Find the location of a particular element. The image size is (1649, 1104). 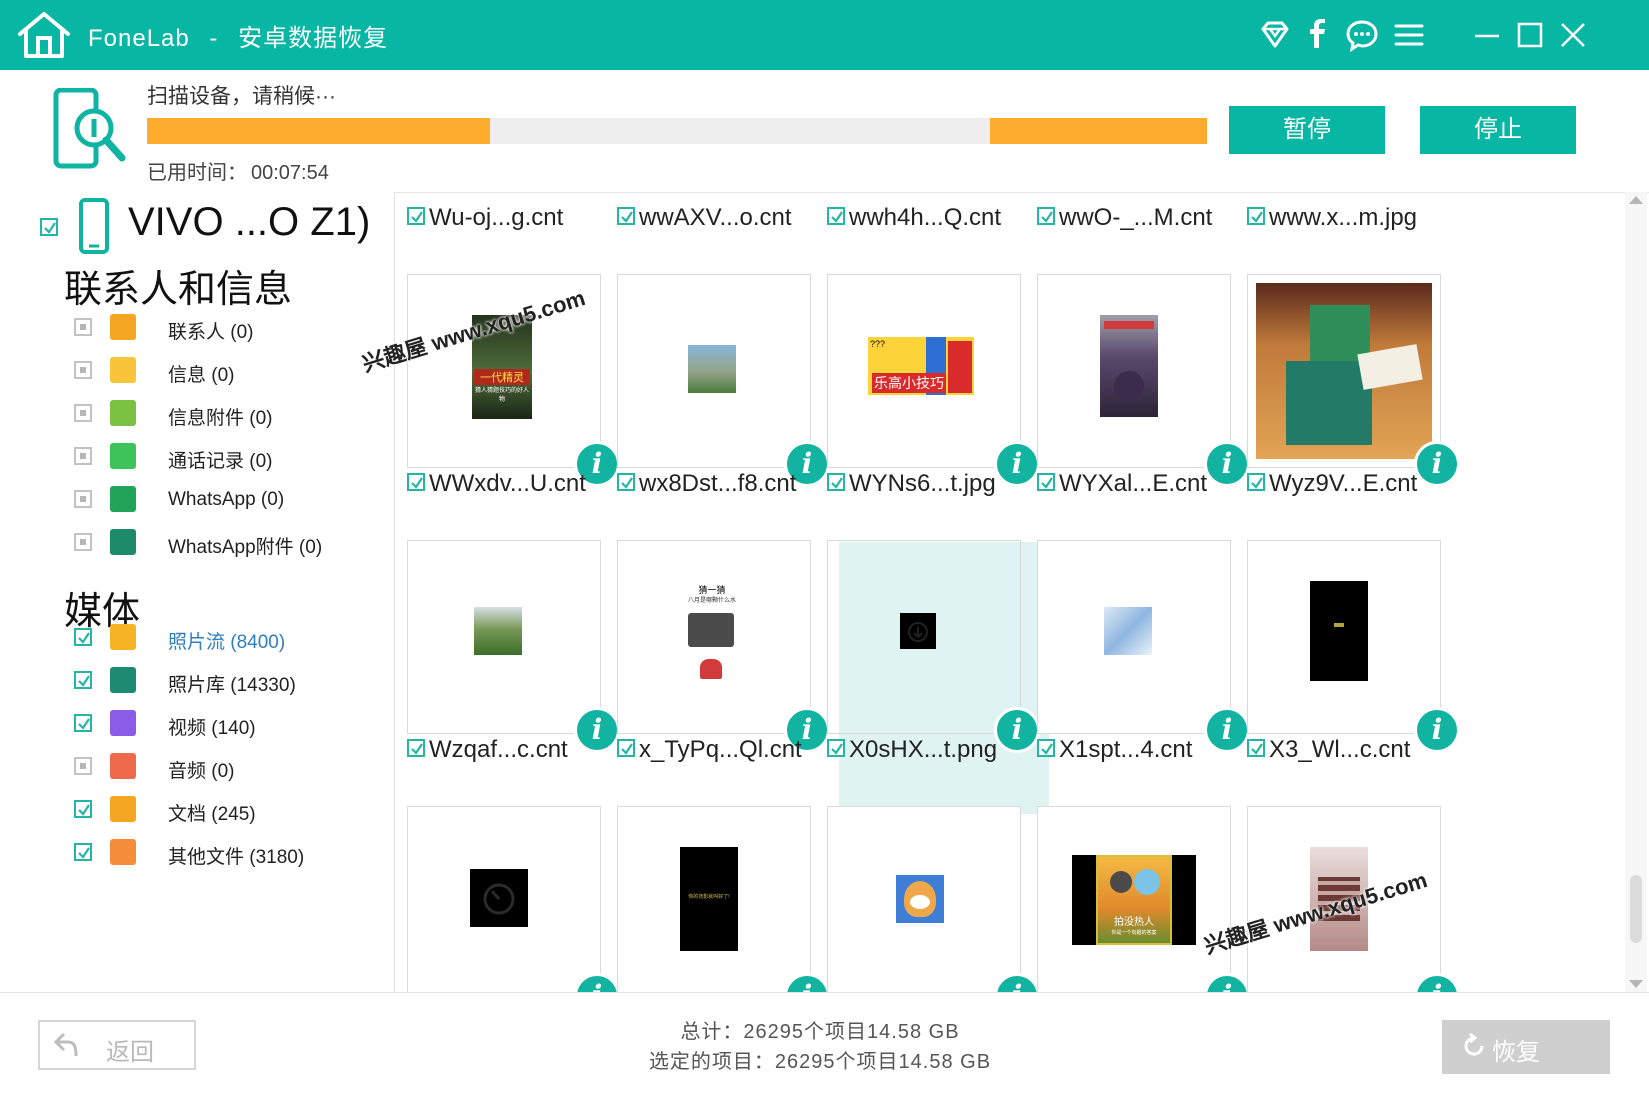

scroll-up-arrow-icon is located at coordinates (1636, 200).